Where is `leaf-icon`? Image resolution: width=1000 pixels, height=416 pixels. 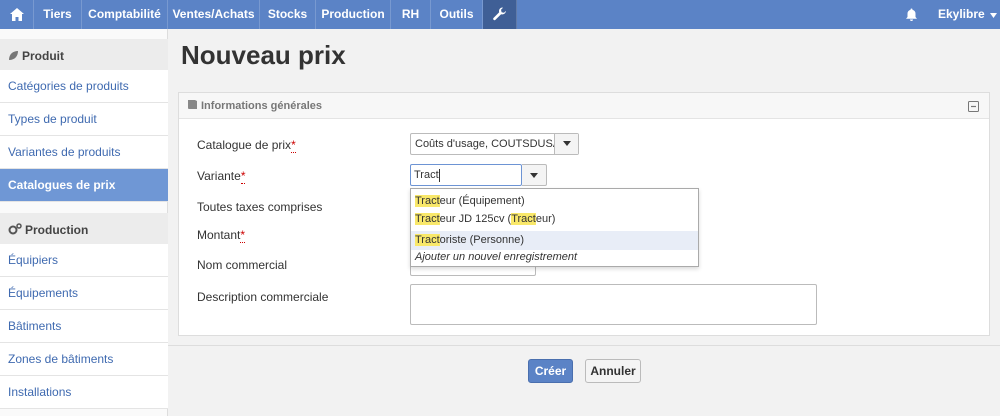 leaf-icon is located at coordinates (13, 55).